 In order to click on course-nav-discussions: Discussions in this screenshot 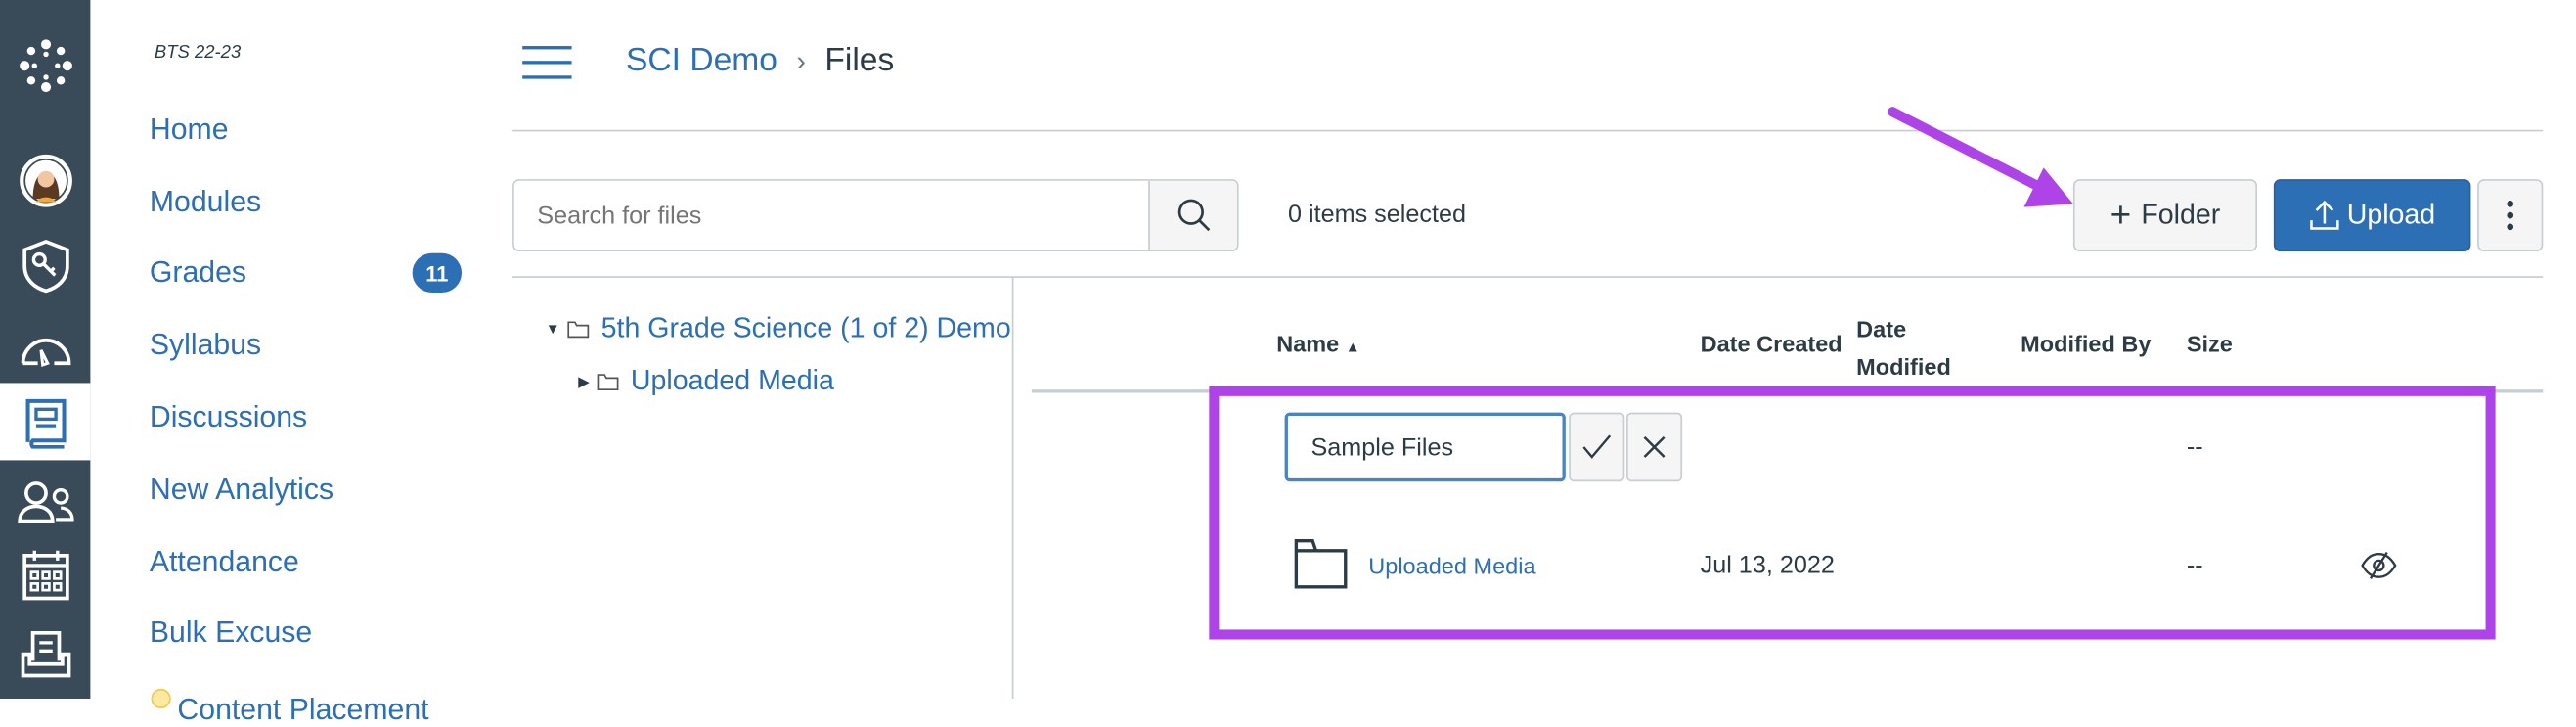, I will do `click(228, 417)`.